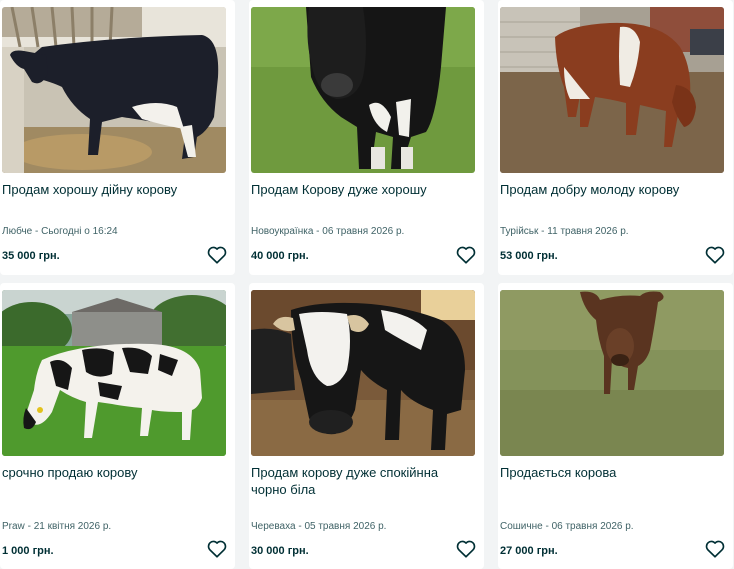 Image resolution: width=734 pixels, height=569 pixels. I want to click on listing-location: Любче, so click(17, 231).